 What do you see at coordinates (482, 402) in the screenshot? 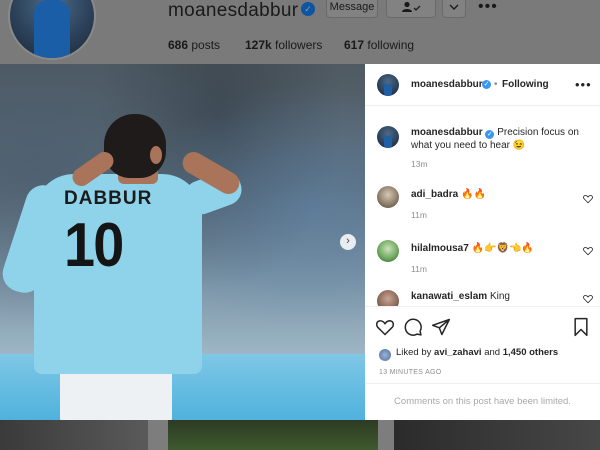
I see `comments-limited-notice: Comments on this post have been limited.` at bounding box center [482, 402].